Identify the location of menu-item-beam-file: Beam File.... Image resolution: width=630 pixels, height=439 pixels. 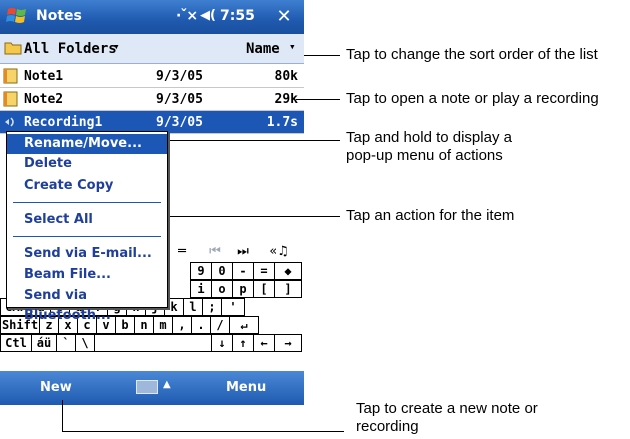
(87, 275).